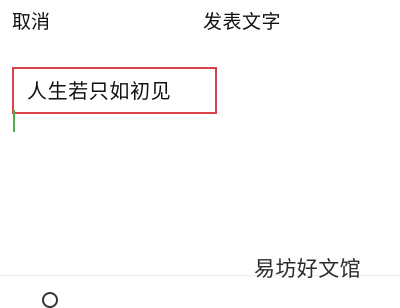 The image size is (400, 308). I want to click on page-title: 发表文字, so click(242, 22).